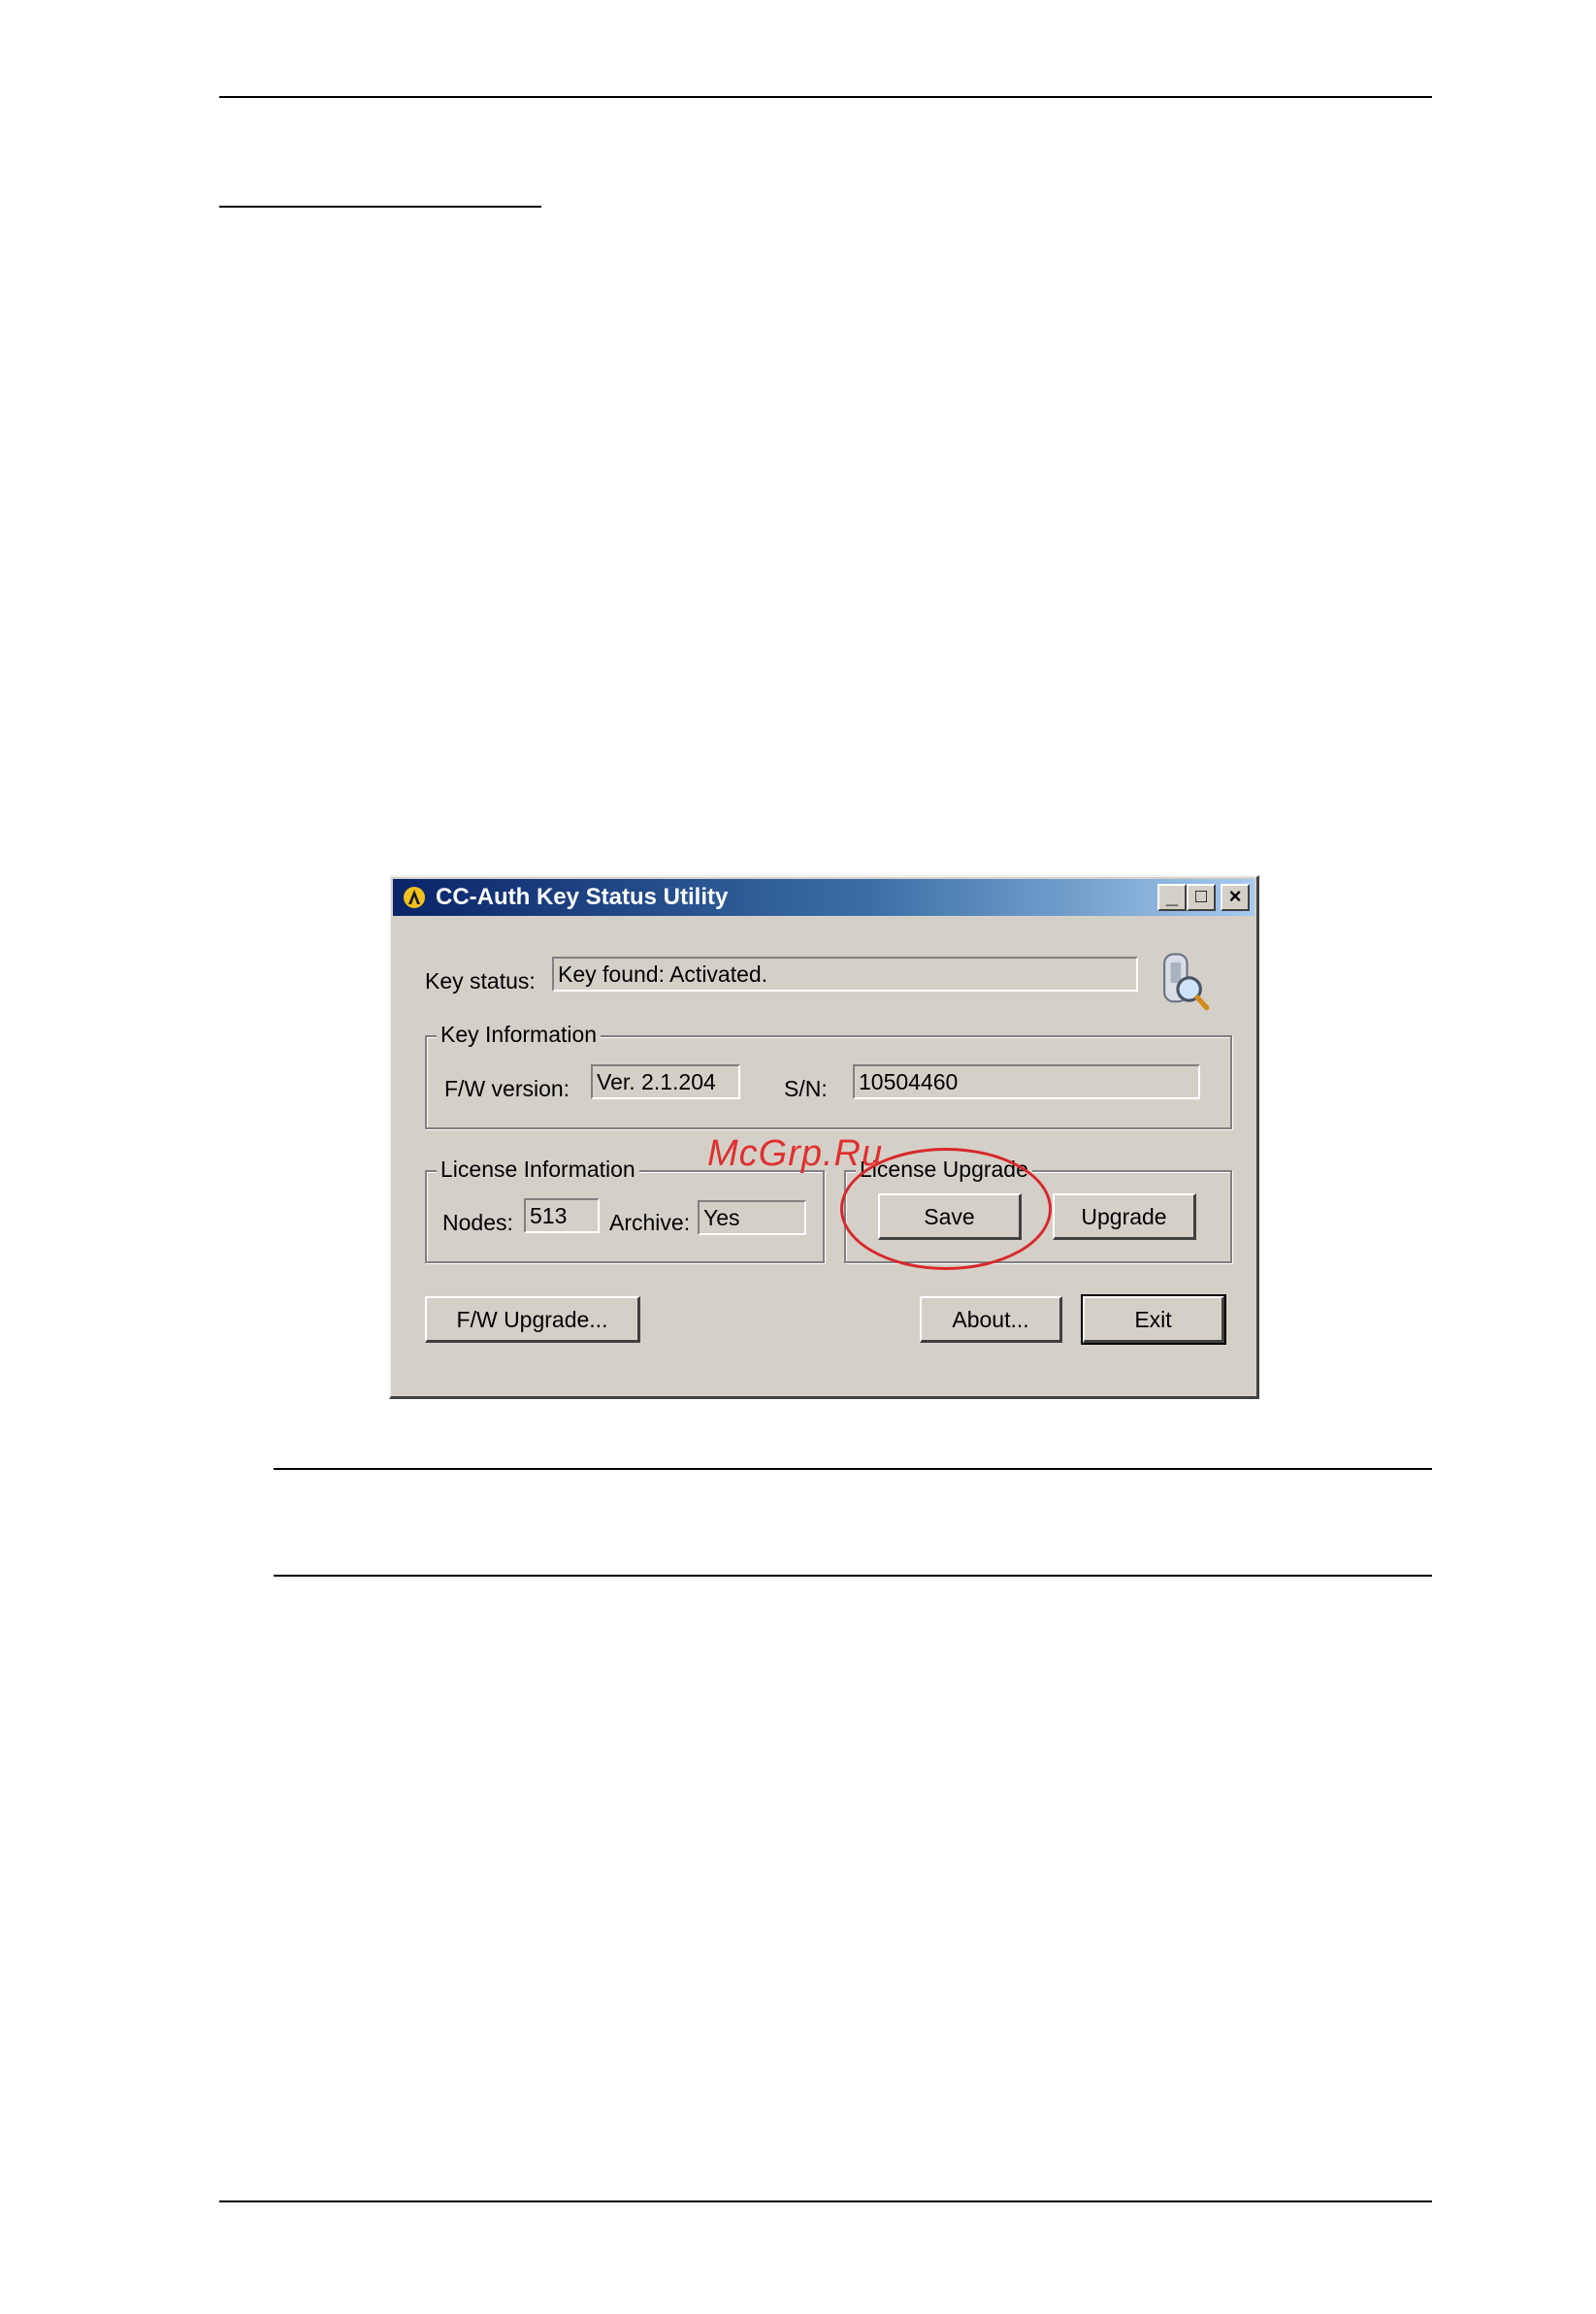 The height and width of the screenshot is (2314, 1596). What do you see at coordinates (1153, 1319) in the screenshot?
I see `exit-button: Exit` at bounding box center [1153, 1319].